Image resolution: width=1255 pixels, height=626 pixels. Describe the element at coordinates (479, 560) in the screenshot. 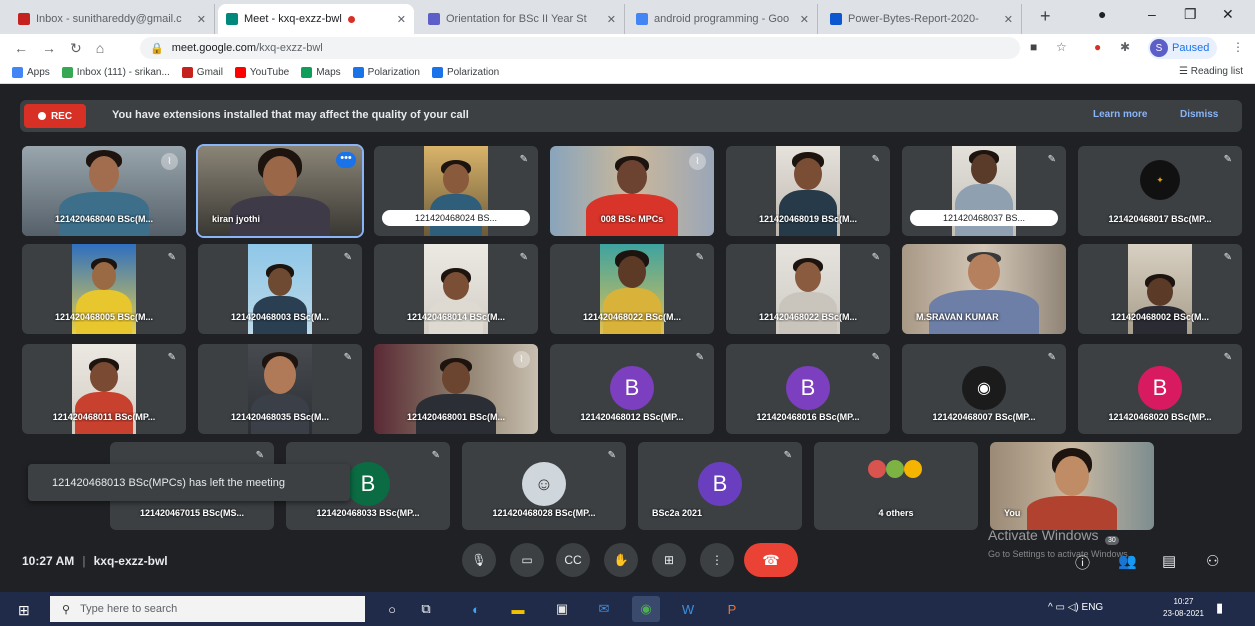

I see `mic-button: 🎙` at that location.